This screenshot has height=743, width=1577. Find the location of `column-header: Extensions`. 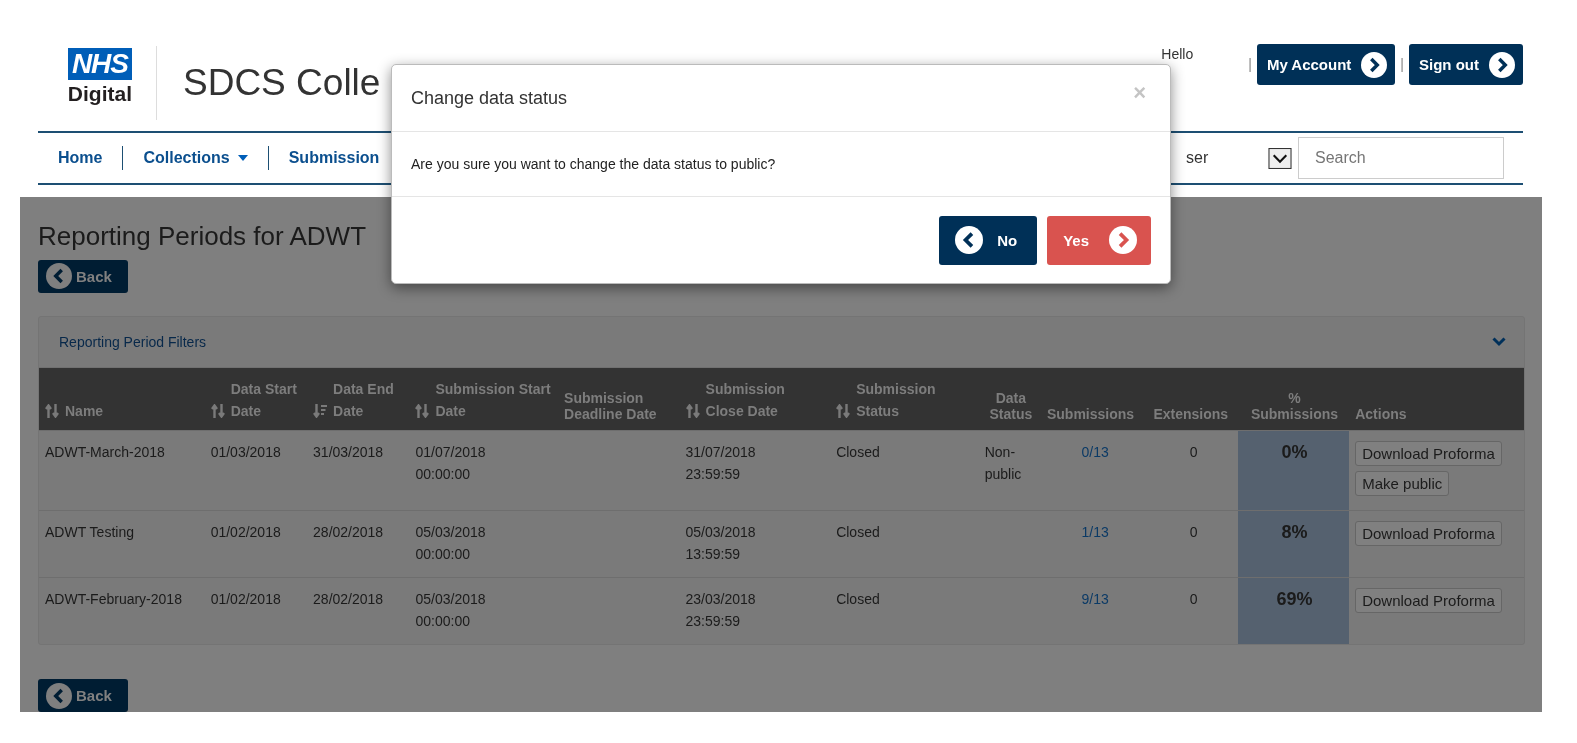

column-header: Extensions is located at coordinates (1192, 399).